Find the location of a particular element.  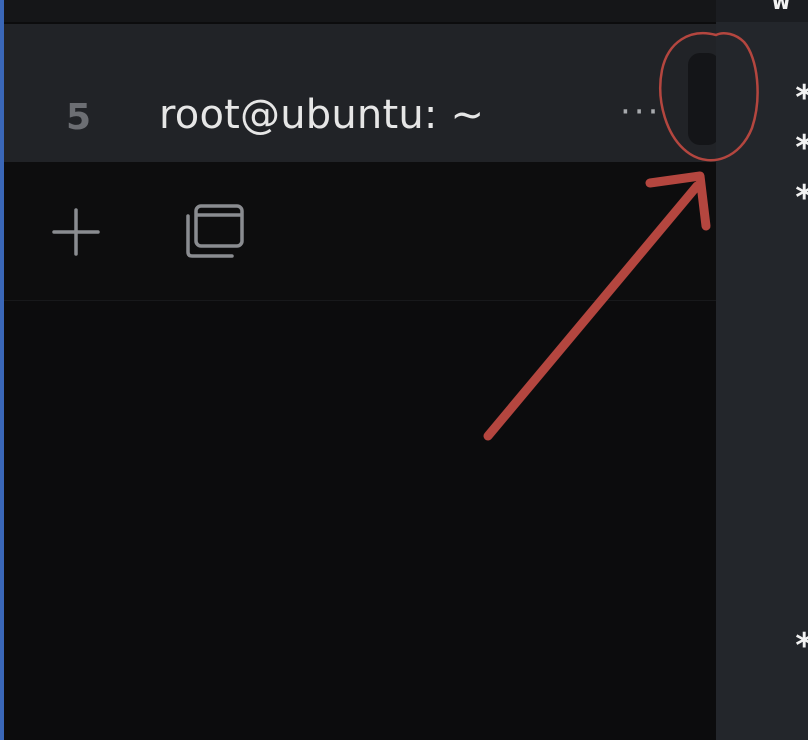

window-edge is located at coordinates (2, 370).